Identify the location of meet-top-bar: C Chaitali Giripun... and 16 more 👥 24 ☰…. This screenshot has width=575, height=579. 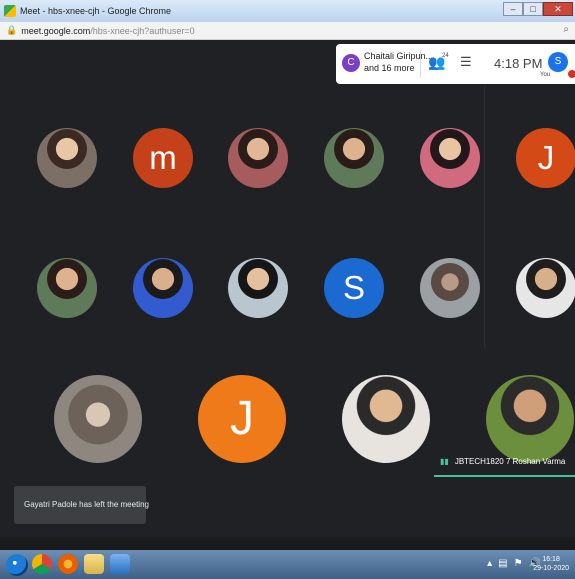
(287, 63).